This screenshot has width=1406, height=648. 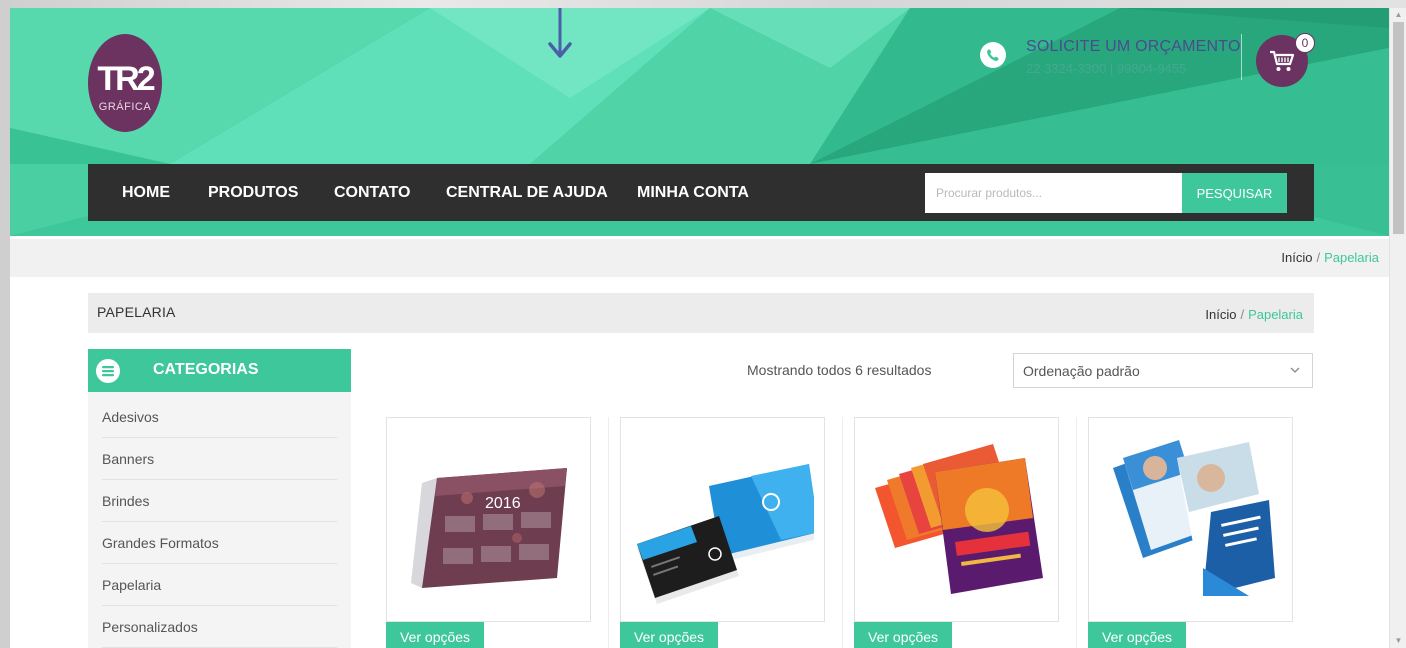 I want to click on cart-icon, so click(x=1282, y=60).